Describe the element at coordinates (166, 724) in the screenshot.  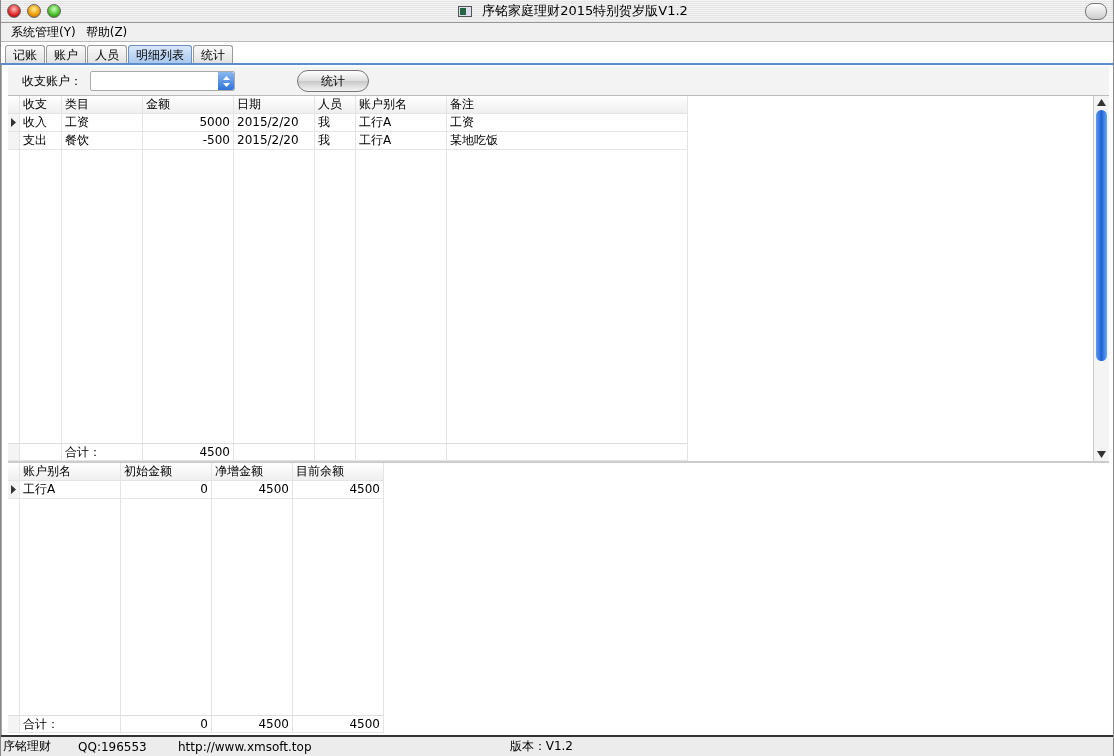
I see `total-value: 0` at that location.